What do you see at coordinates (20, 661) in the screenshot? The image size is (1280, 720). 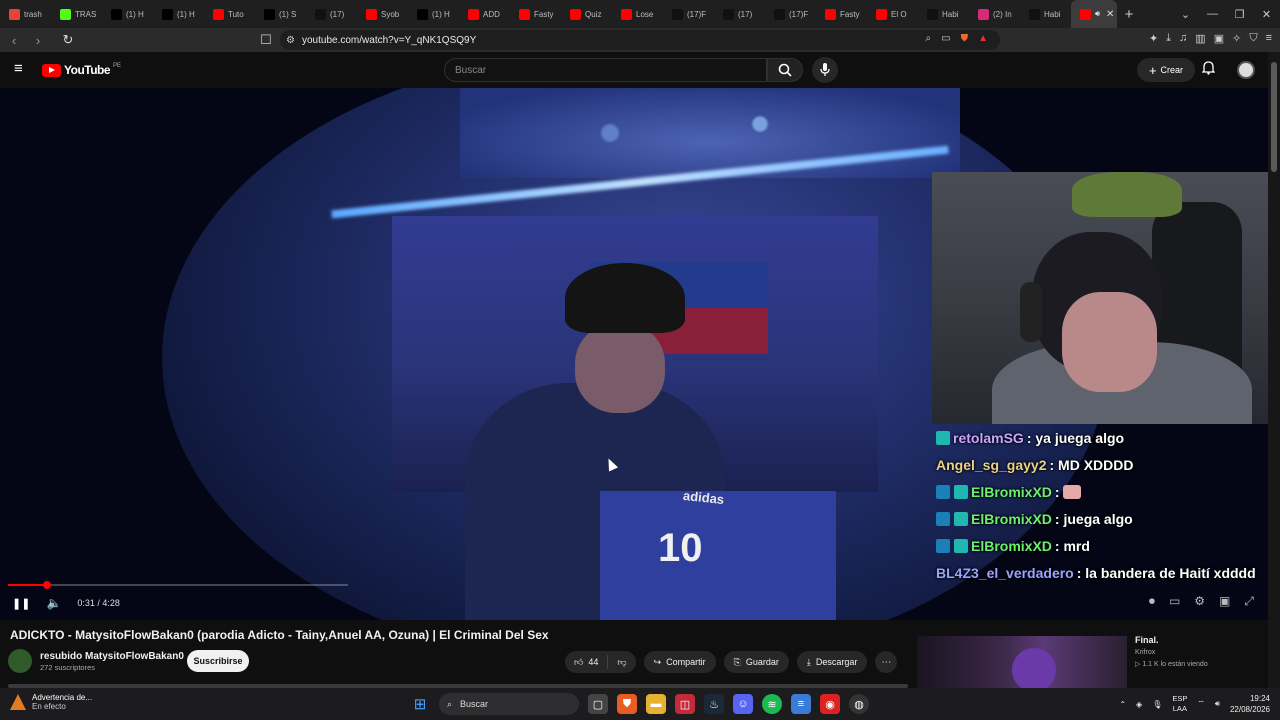 I see `channel-avatar` at bounding box center [20, 661].